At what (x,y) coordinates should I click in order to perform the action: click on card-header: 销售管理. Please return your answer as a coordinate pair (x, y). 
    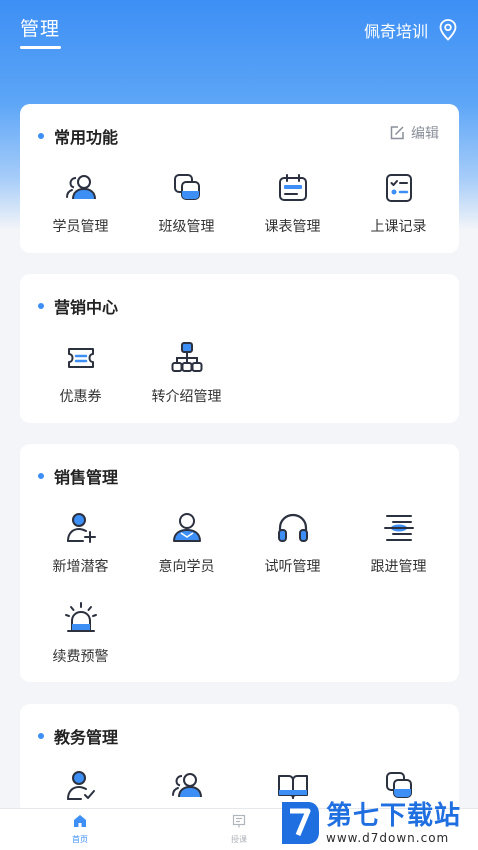
    Looking at the image, I should click on (78, 476).